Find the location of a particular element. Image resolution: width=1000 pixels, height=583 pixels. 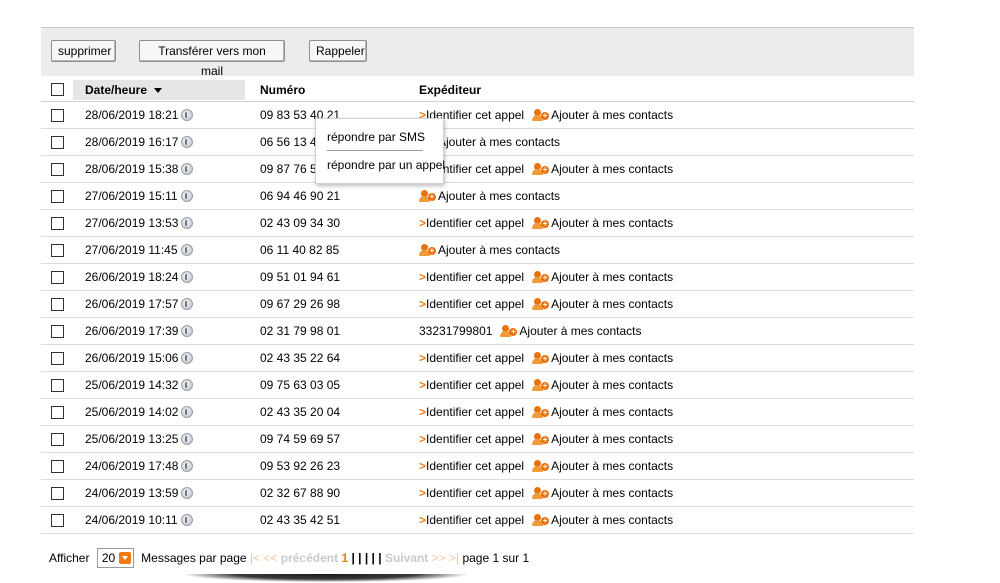

phone-number: 02 32 67 88 90 is located at coordinates (300, 493).